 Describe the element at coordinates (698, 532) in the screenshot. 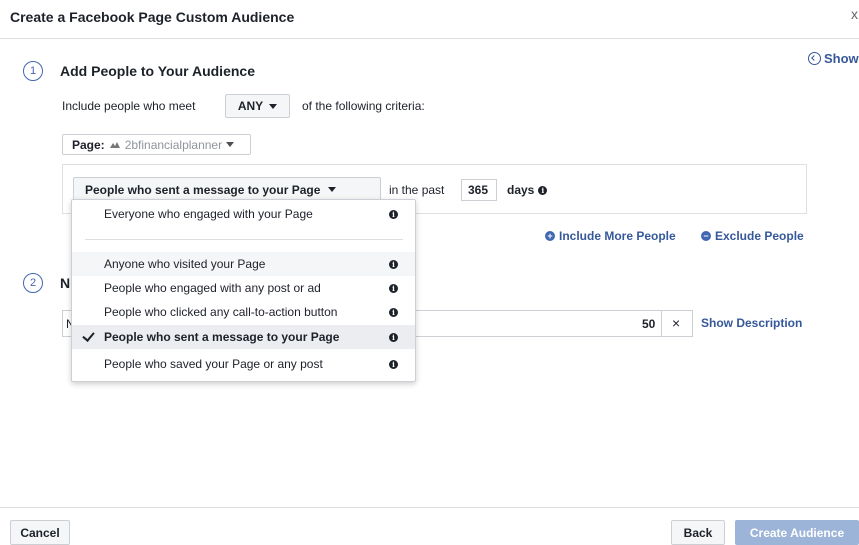

I see `back-button: Back` at that location.